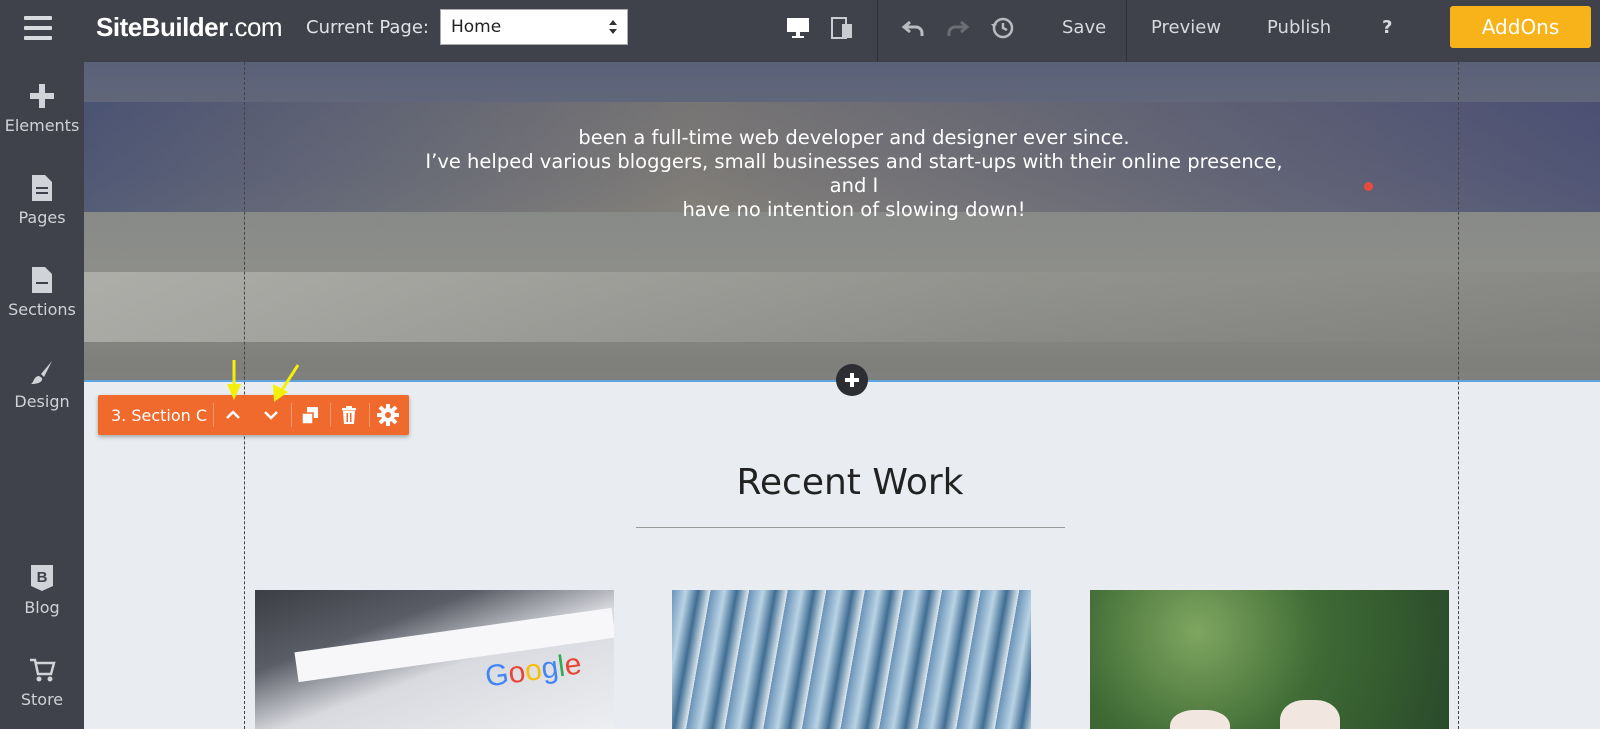  I want to click on add-section-button, so click(852, 380).